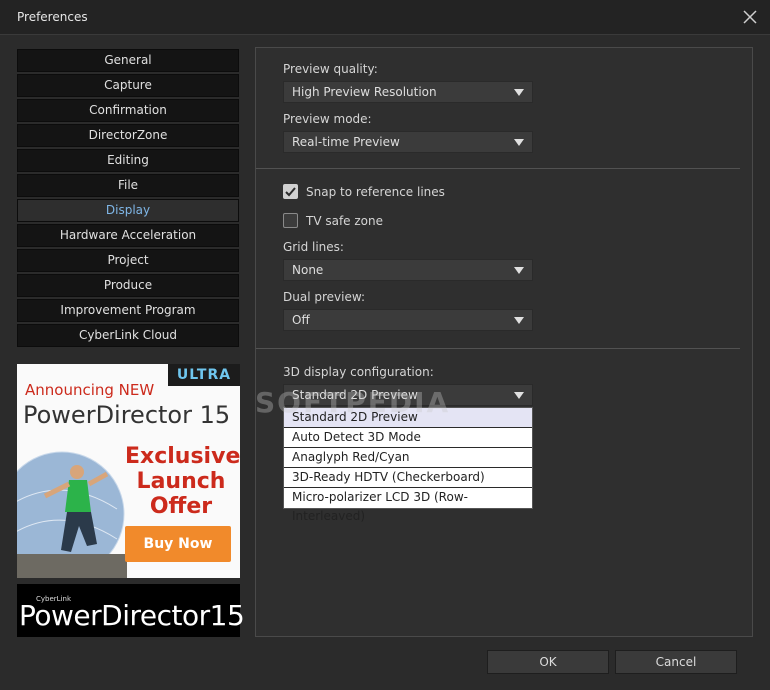  Describe the element at coordinates (408, 438) in the screenshot. I see `config3d-option: Auto Detect 3D Mode` at that location.